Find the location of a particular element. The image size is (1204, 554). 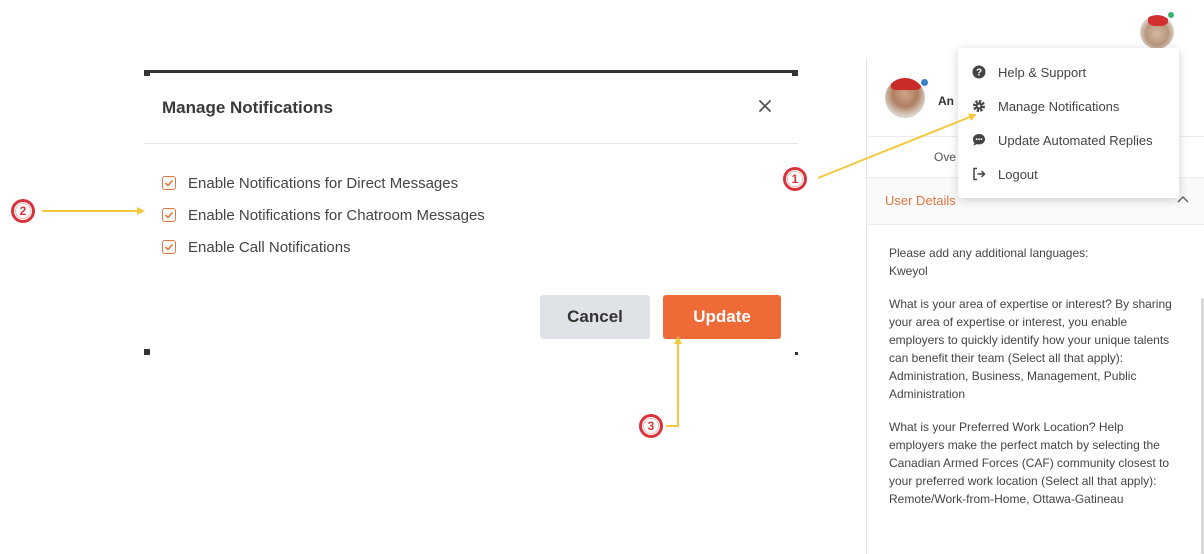

help-glyph: ? is located at coordinates (979, 72).